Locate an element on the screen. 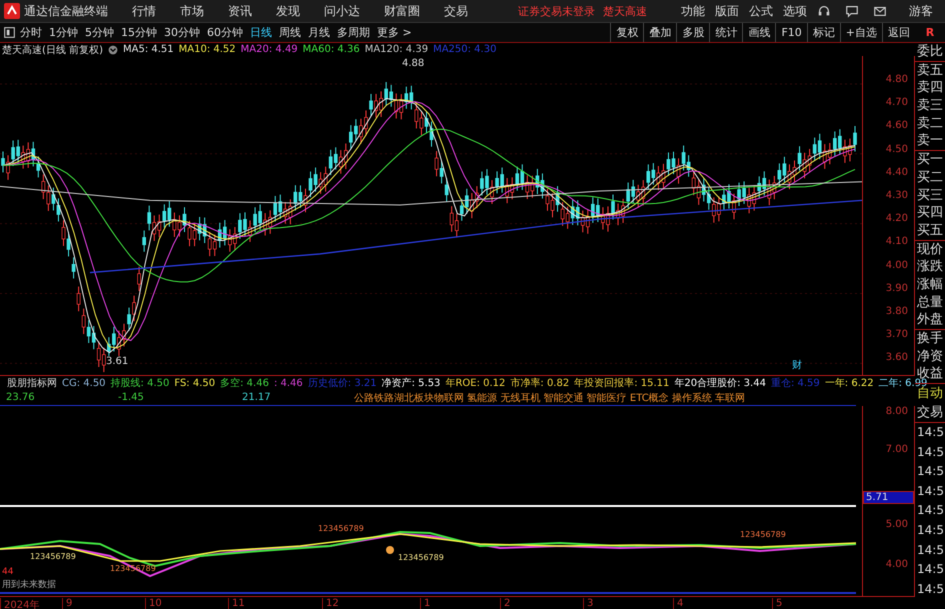 The height and width of the screenshot is (609, 945). panel-toggle-icon is located at coordinates (9, 32).